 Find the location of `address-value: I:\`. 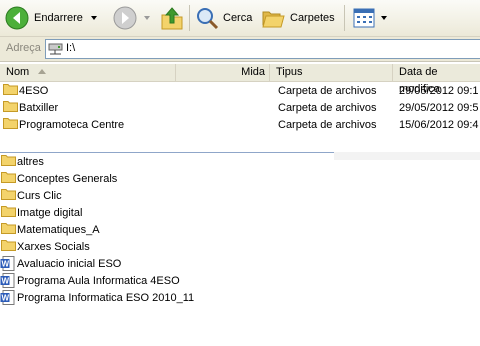

address-value: I:\ is located at coordinates (71, 48).